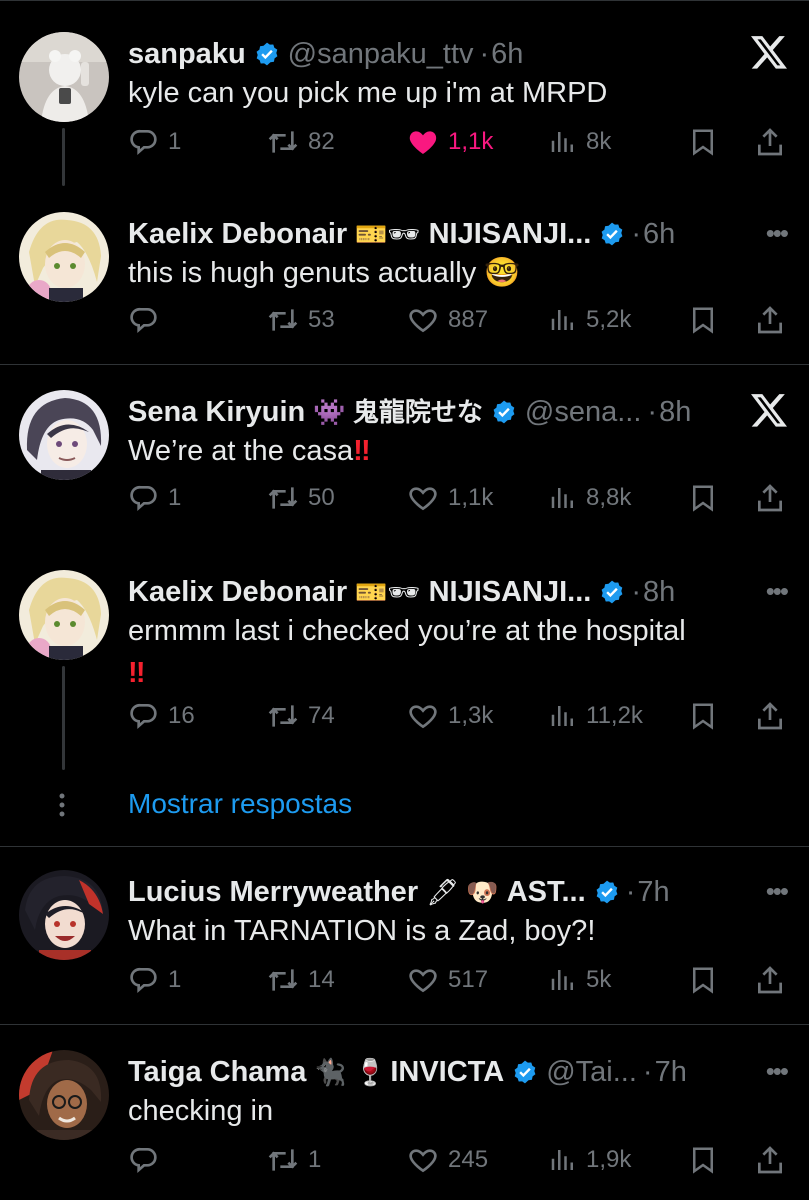  I want to click on tweet-actions: 1 14 517 5k, so click(458, 980).